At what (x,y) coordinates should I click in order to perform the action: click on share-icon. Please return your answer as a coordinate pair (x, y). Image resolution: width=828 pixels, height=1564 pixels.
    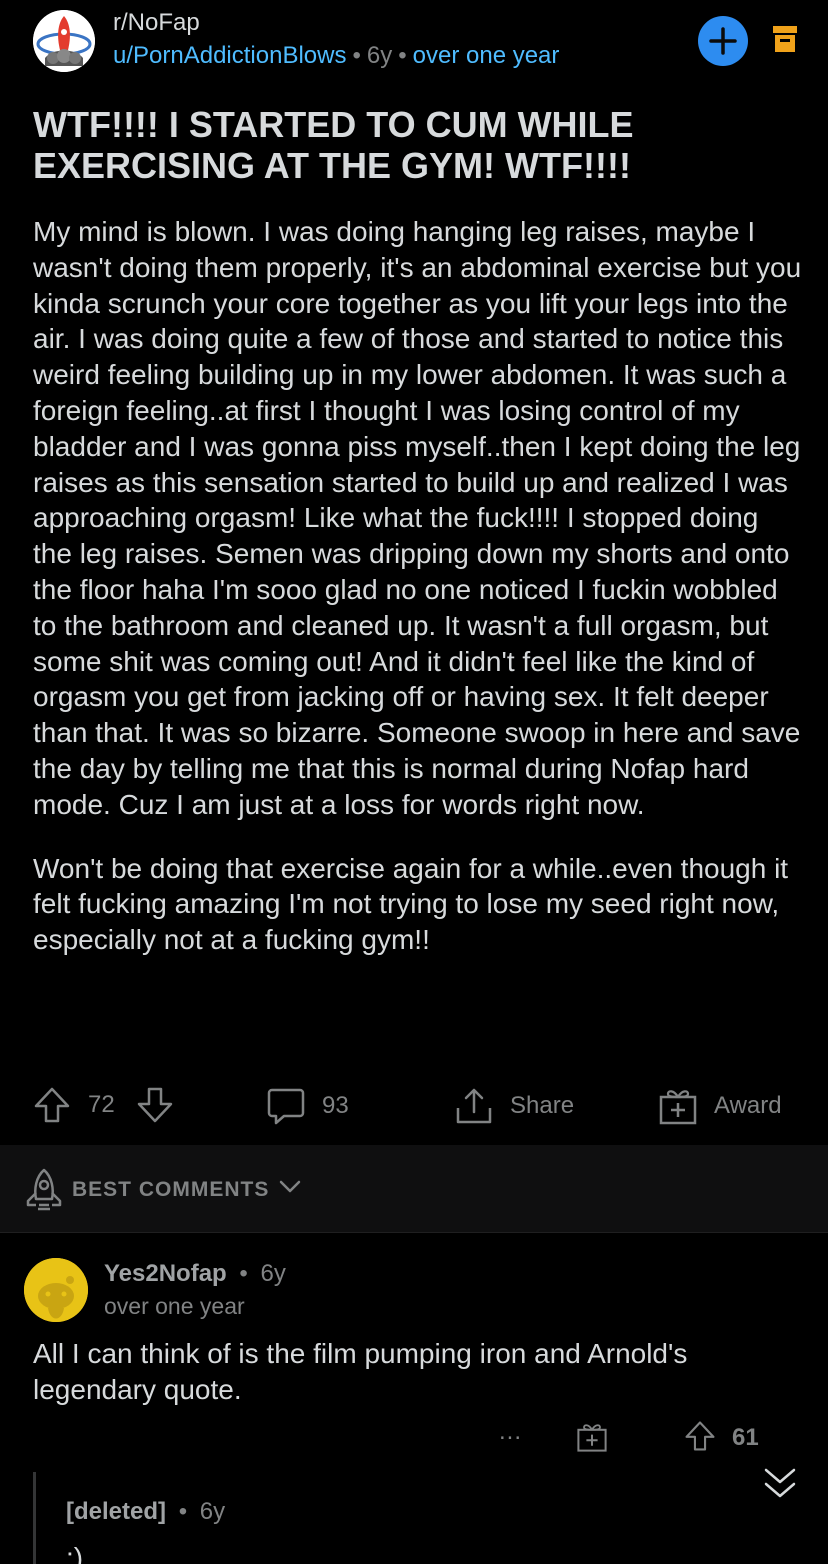
    Looking at the image, I should click on (474, 1106).